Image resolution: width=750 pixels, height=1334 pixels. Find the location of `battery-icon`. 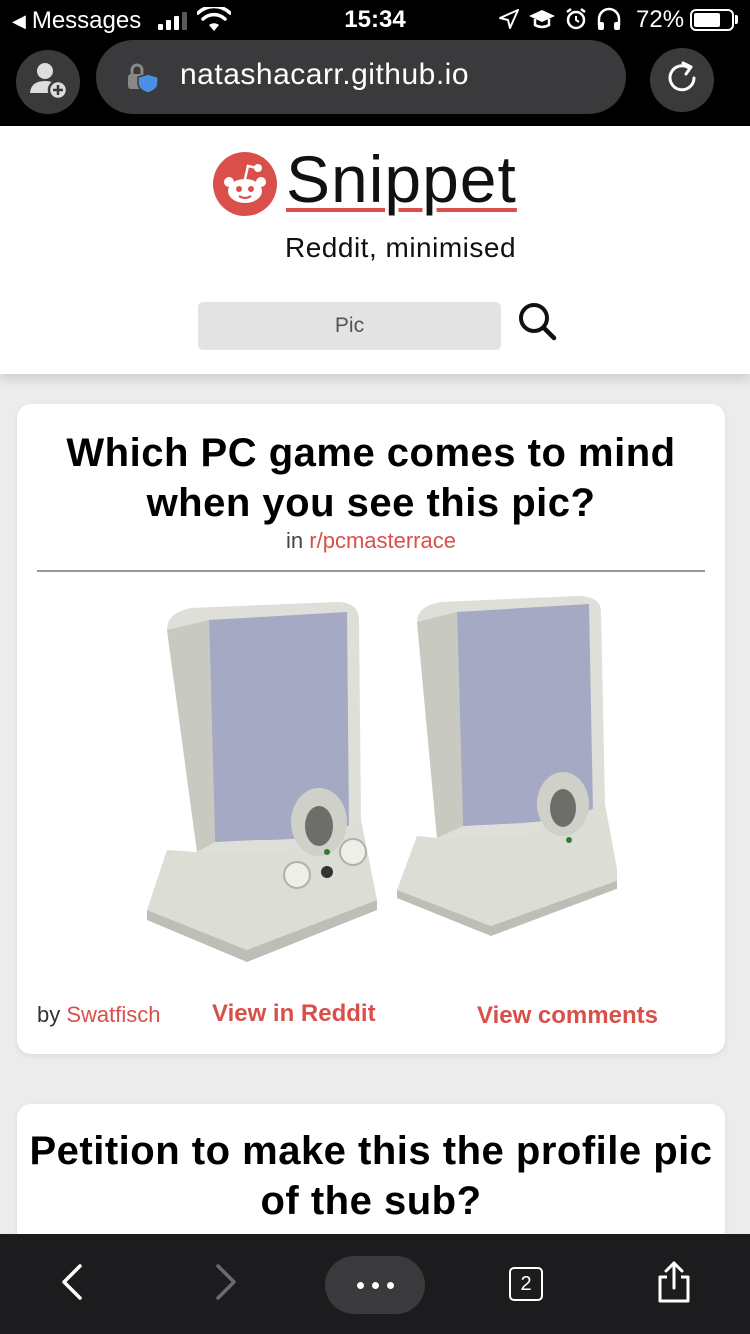

battery-icon is located at coordinates (712, 20).